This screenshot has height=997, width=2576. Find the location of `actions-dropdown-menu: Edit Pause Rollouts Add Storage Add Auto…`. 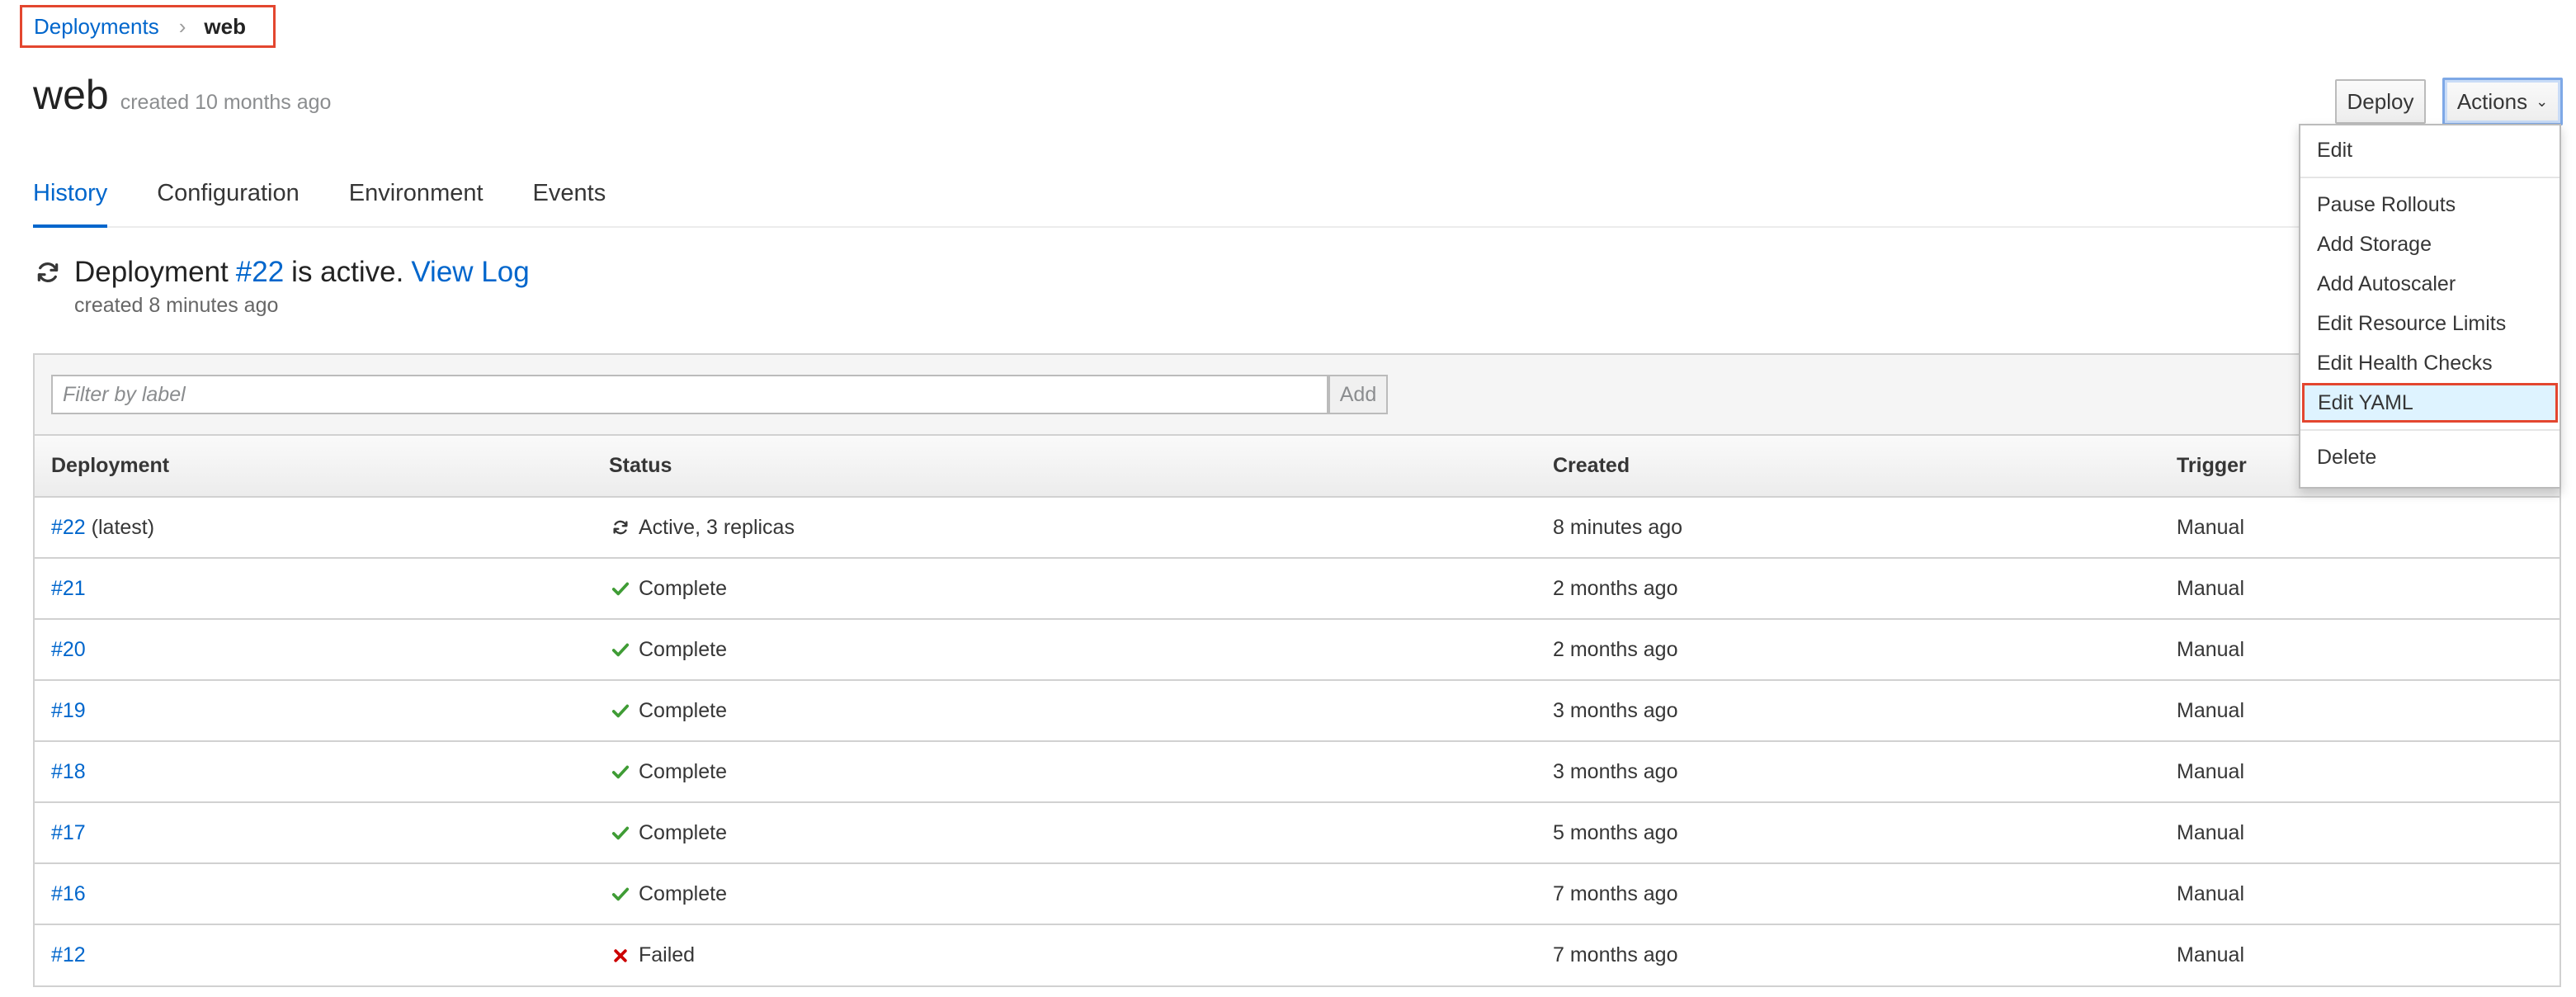

actions-dropdown-menu: Edit Pause Rollouts Add Storage Add Auto… is located at coordinates (2430, 306).